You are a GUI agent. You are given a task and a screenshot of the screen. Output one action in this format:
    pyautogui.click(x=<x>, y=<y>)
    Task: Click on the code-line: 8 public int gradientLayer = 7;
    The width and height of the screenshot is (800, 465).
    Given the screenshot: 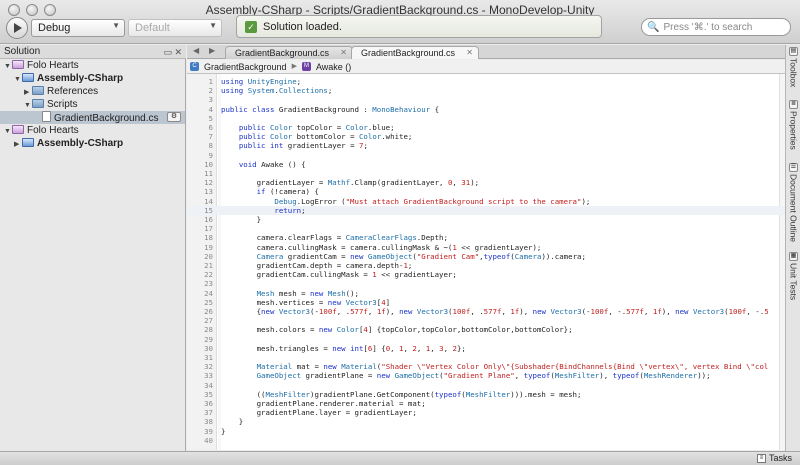 What is the action you would take?
    pyautogui.click(x=486, y=145)
    